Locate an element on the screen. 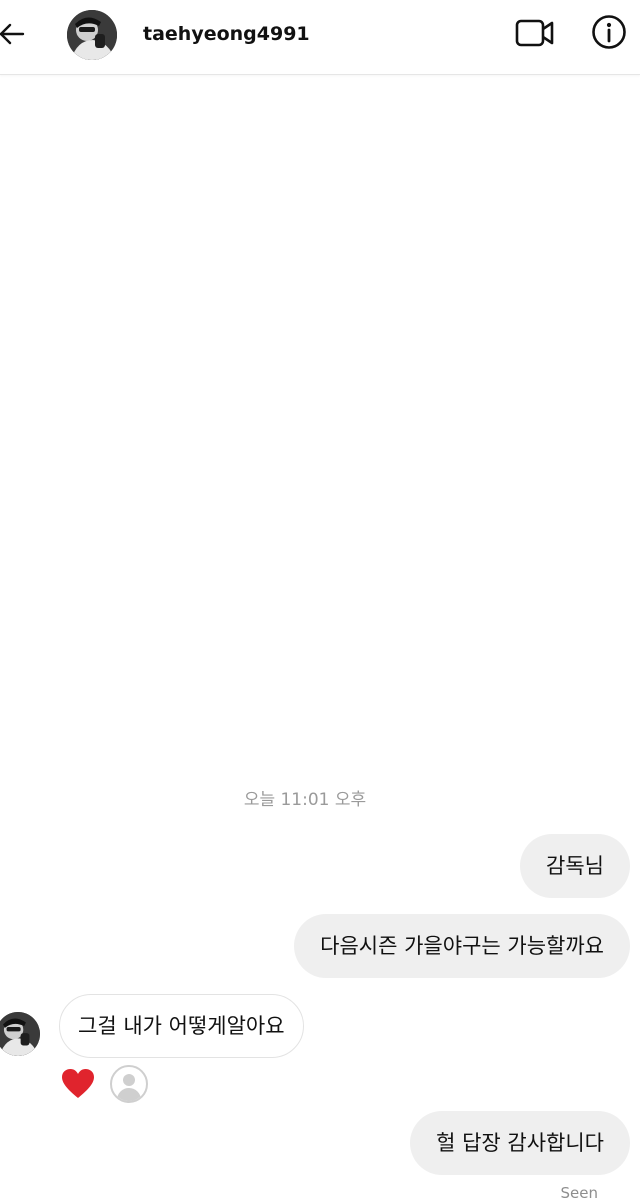 This screenshot has height=1203, width=640. avatar-body-shape is located at coordinates (129, 1094).